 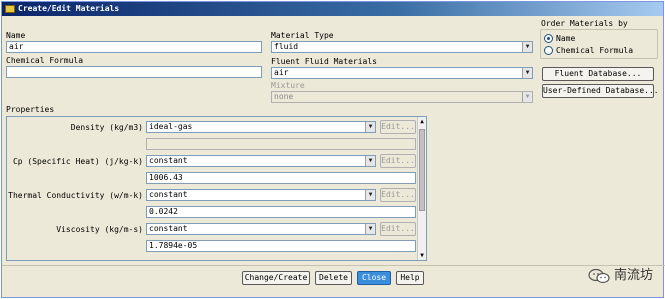 What do you see at coordinates (422, 255) in the screenshot?
I see `scroll-down-arrow-icon: ▼` at bounding box center [422, 255].